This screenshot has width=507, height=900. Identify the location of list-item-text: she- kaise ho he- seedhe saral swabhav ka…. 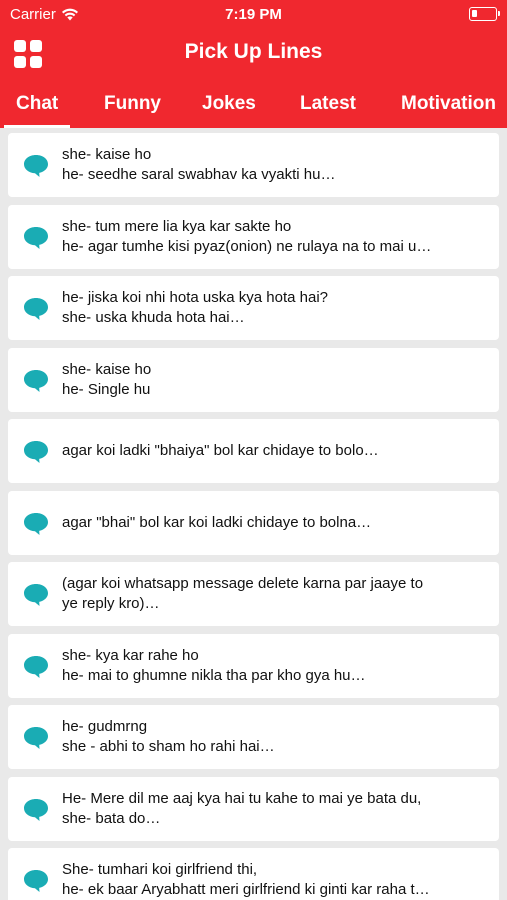
(274, 165).